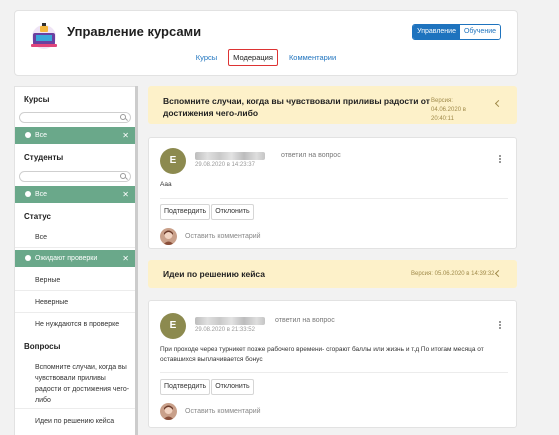 This screenshot has width=559, height=435. What do you see at coordinates (44, 36) in the screenshot?
I see `course-logo-icon` at bounding box center [44, 36].